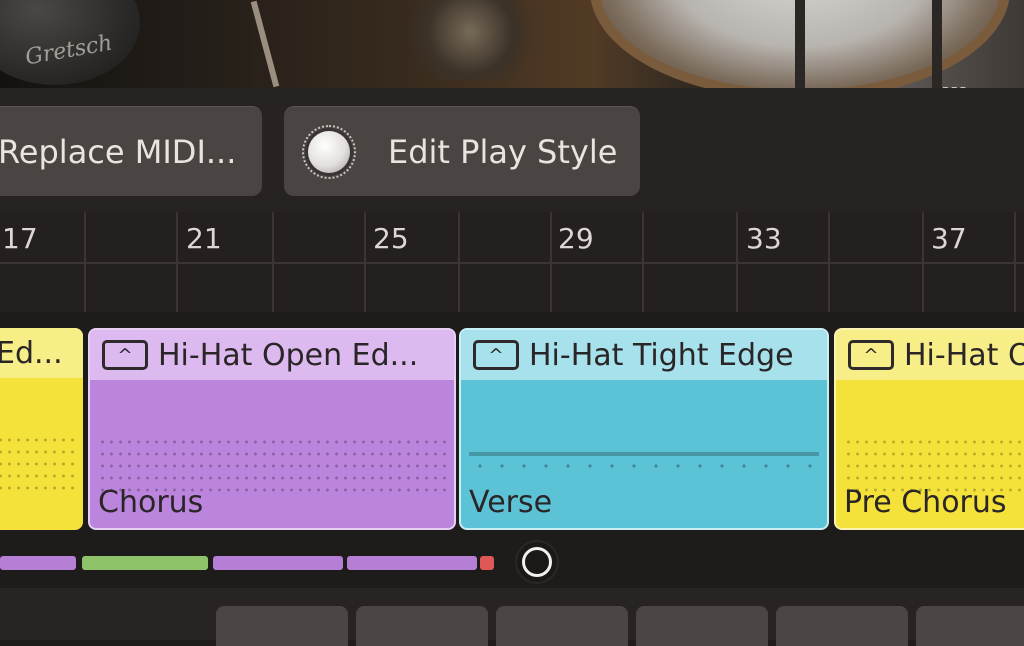 The height and width of the screenshot is (646, 1024). Describe the element at coordinates (70, 42) in the screenshot. I see `tom-drum-image: Gretsch` at that location.